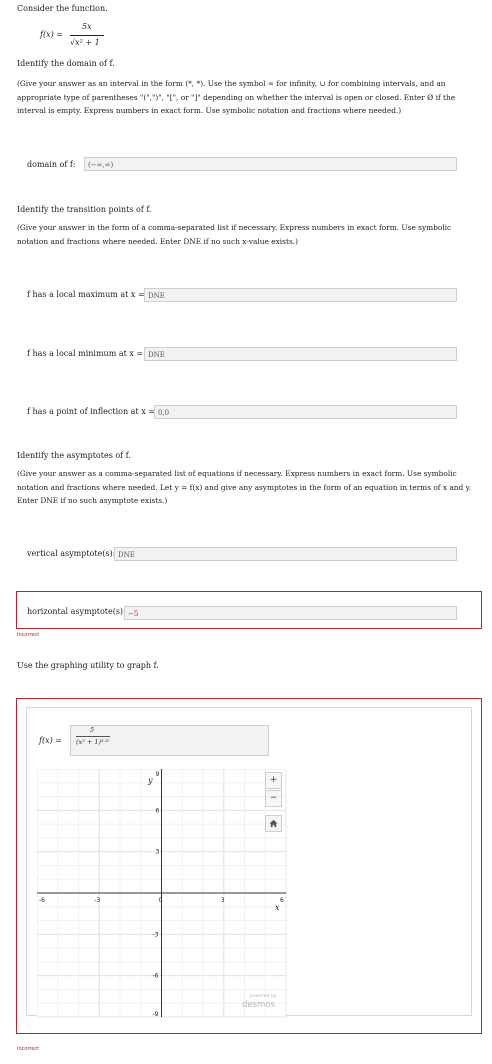  What do you see at coordinates (161, 900) in the screenshot?
I see `x-tick-label: 0` at bounding box center [161, 900].